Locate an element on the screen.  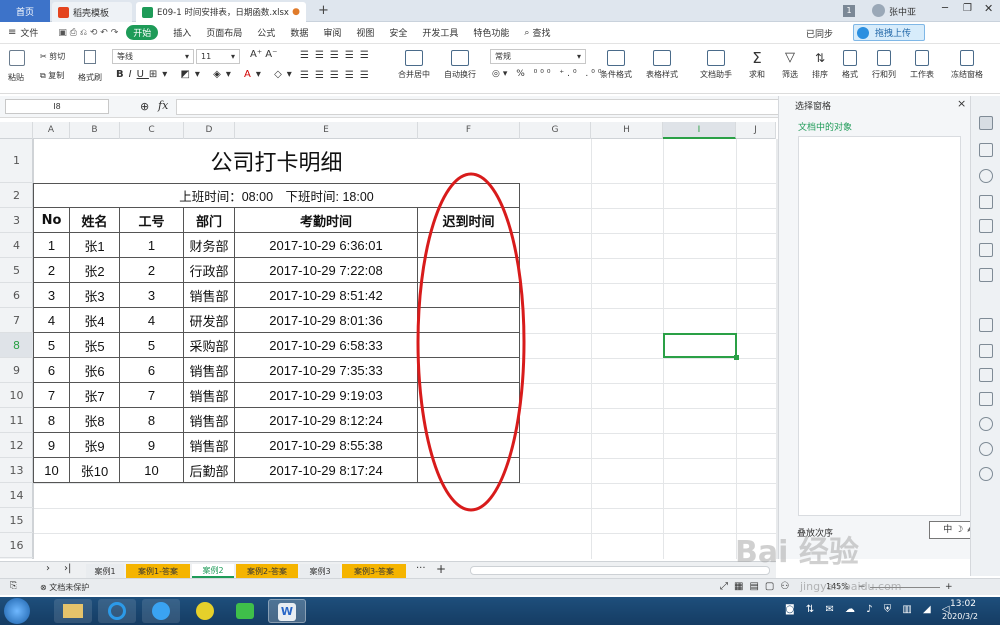
row-header-selected: 8 is located at coordinates (16, 345).